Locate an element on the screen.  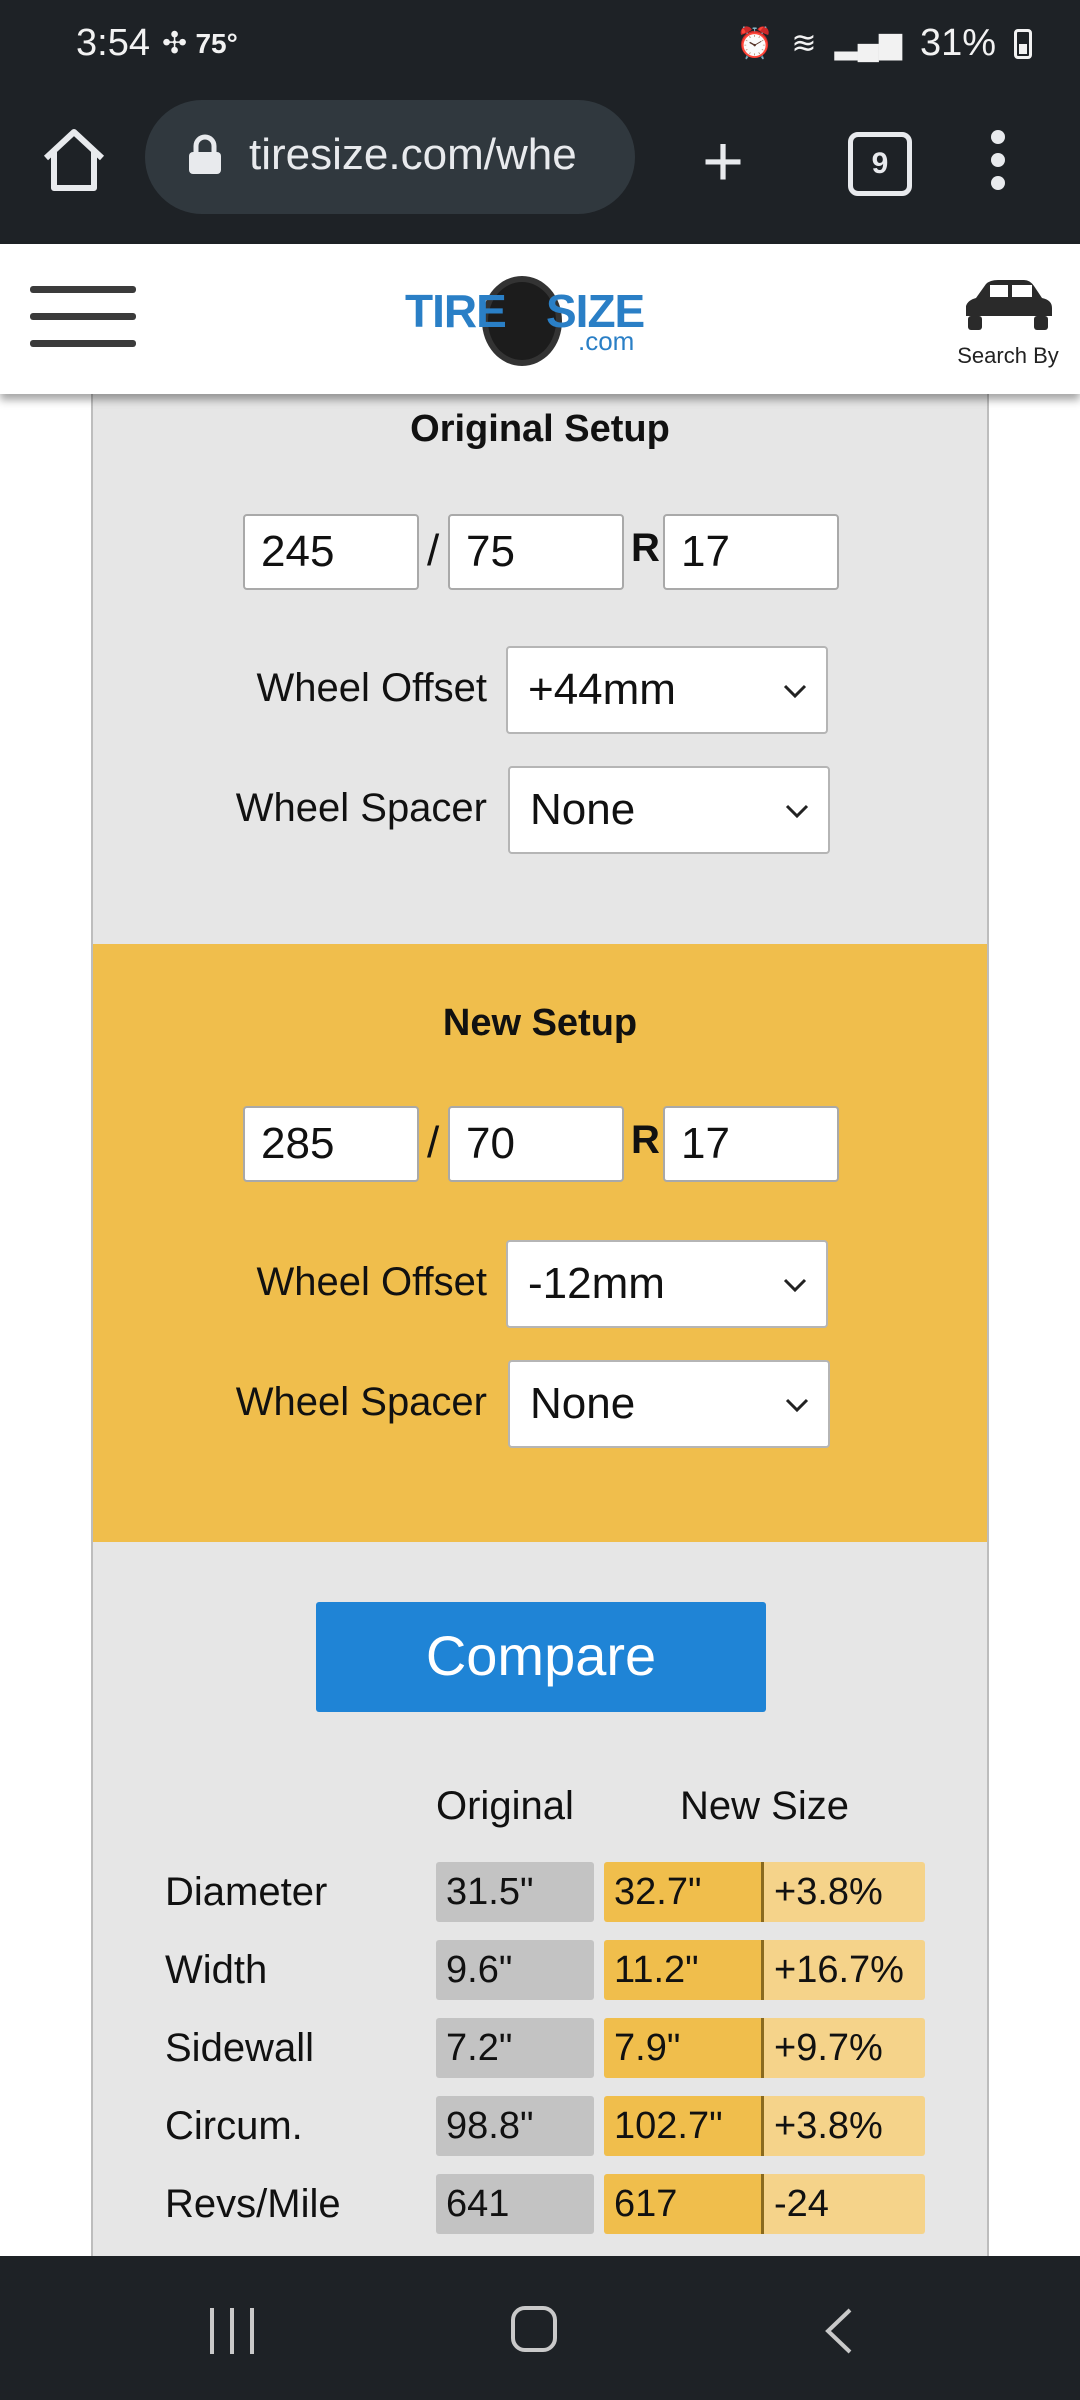
new-value: 11.2" is located at coordinates (684, 1970).